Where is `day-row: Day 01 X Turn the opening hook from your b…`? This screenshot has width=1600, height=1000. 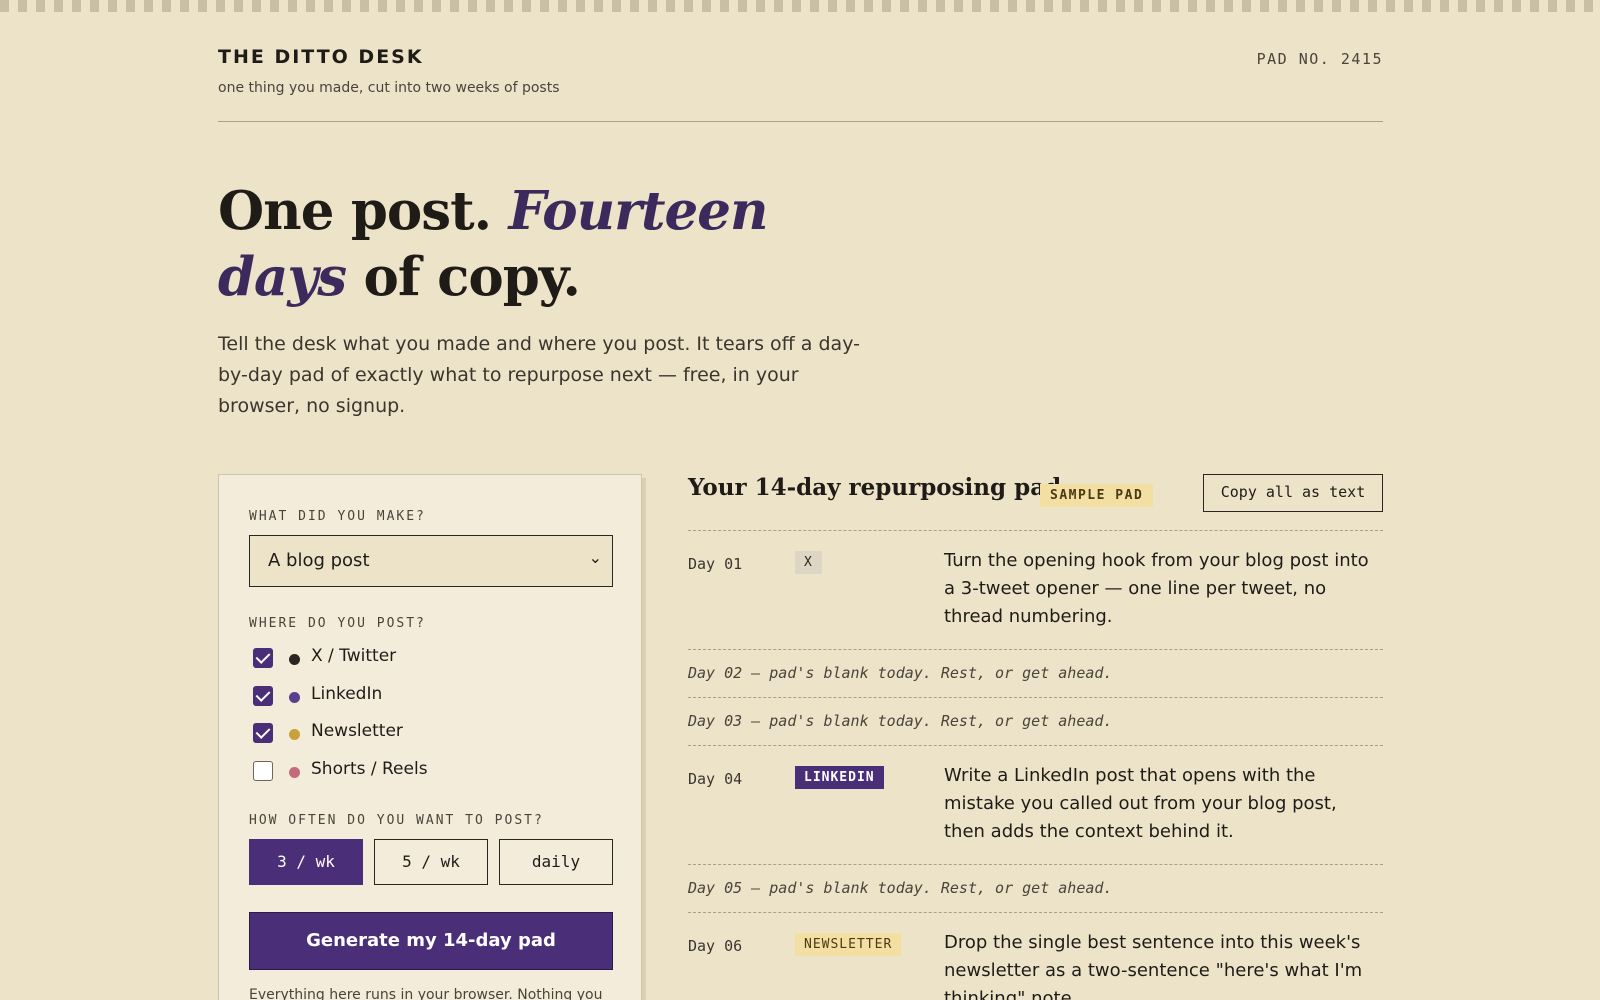 day-row: Day 01 X Turn the opening hook from your b… is located at coordinates (1035, 590).